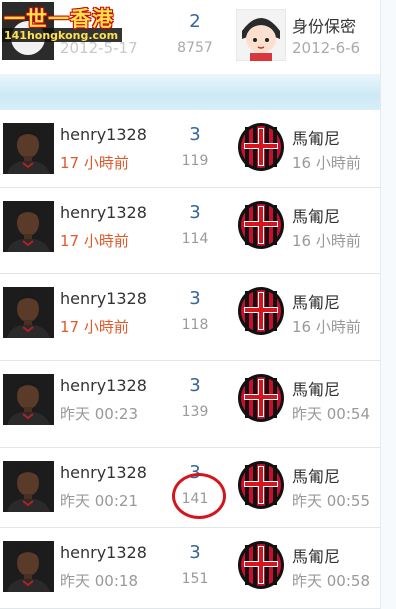 Image resolution: width=396 pixels, height=609 pixels. Describe the element at coordinates (99, 501) in the screenshot. I see `post-time: 昨天 00:21` at that location.